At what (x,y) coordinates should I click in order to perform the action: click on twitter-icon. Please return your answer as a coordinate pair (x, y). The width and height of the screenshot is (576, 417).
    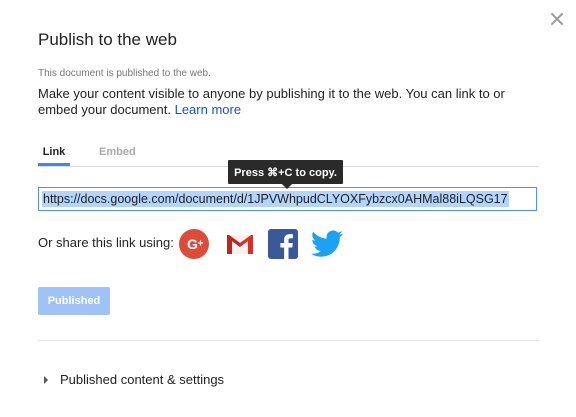
    Looking at the image, I should click on (327, 244).